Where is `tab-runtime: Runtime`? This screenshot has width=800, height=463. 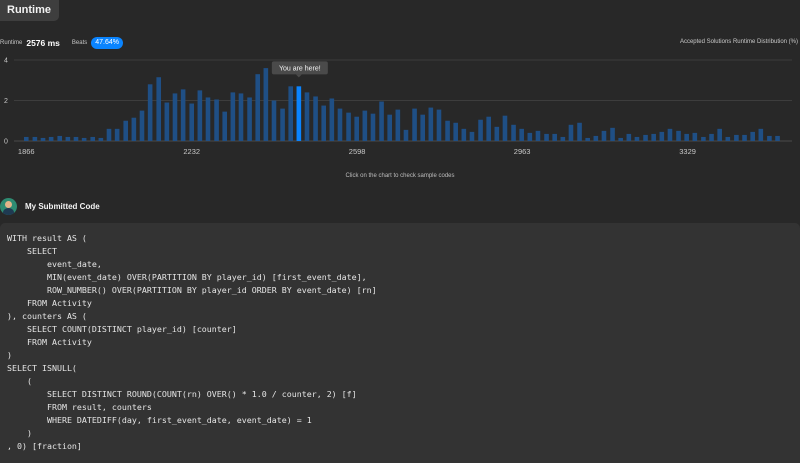 tab-runtime: Runtime is located at coordinates (29, 10).